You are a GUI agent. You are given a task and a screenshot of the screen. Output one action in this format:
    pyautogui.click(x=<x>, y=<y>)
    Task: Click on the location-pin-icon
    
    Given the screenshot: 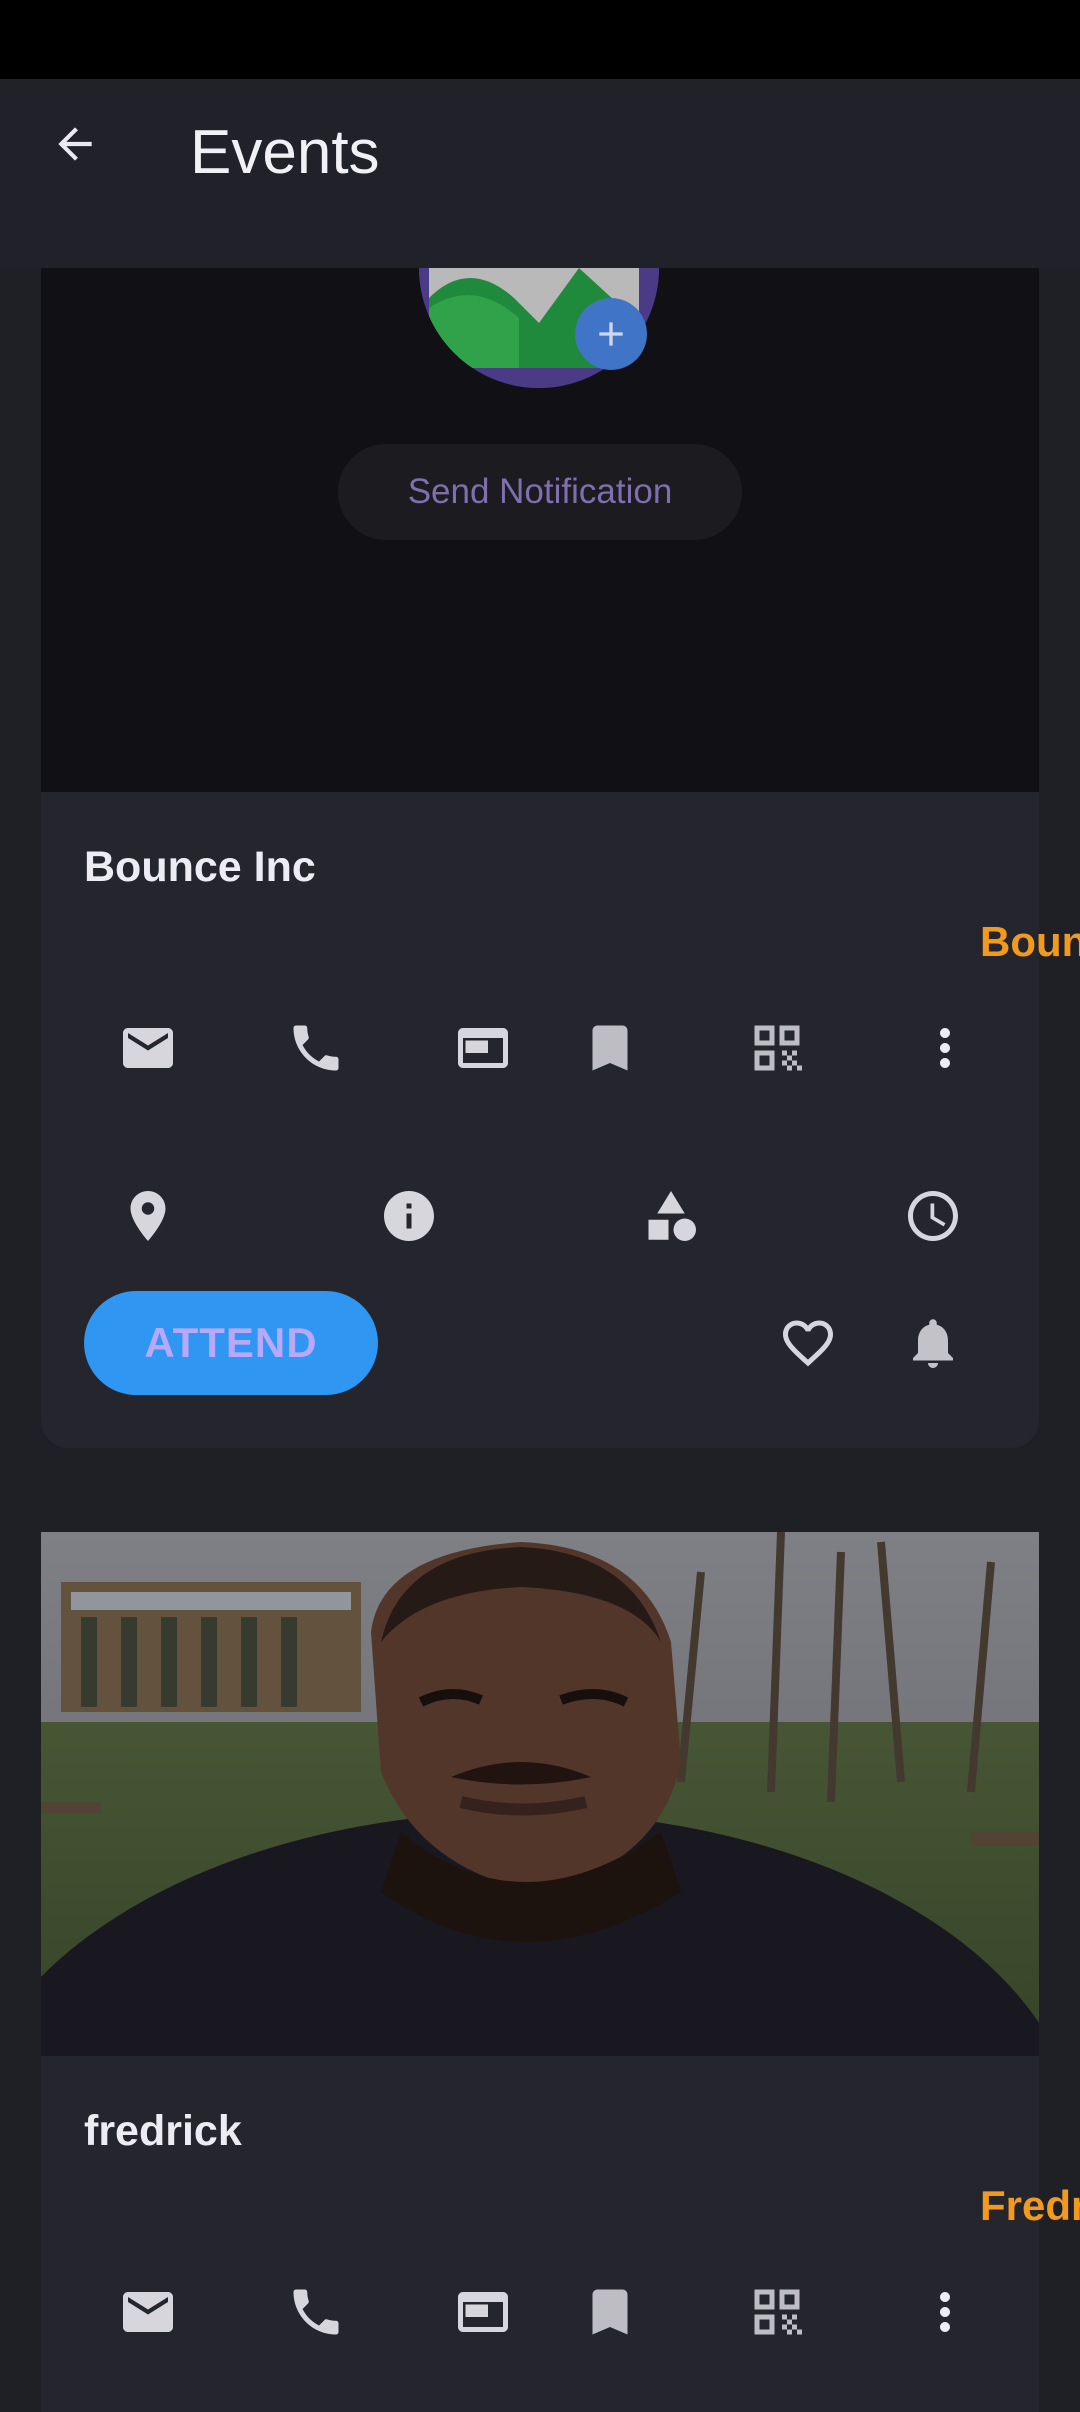 What is the action you would take?
    pyautogui.click(x=148, y=1216)
    